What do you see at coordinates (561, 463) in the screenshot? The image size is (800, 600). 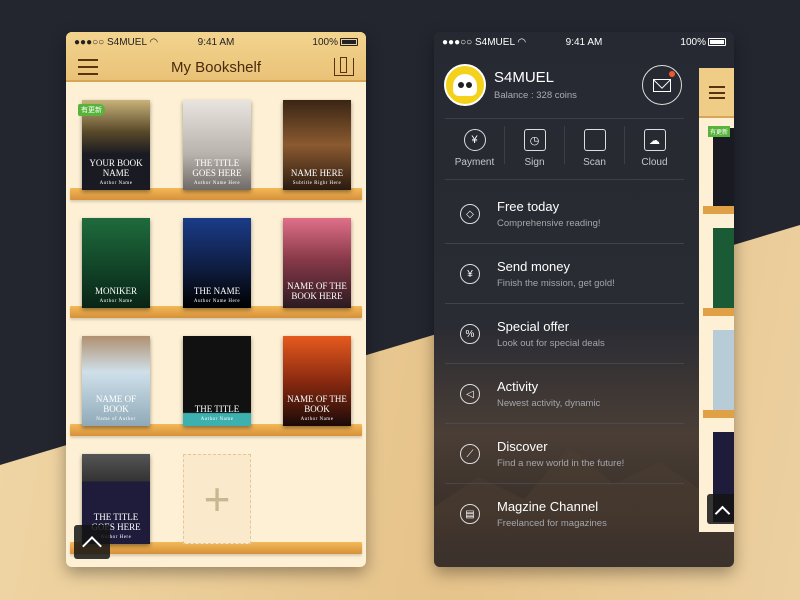 I see `menu-item-subtitle: Find a new world in the future!` at bounding box center [561, 463].